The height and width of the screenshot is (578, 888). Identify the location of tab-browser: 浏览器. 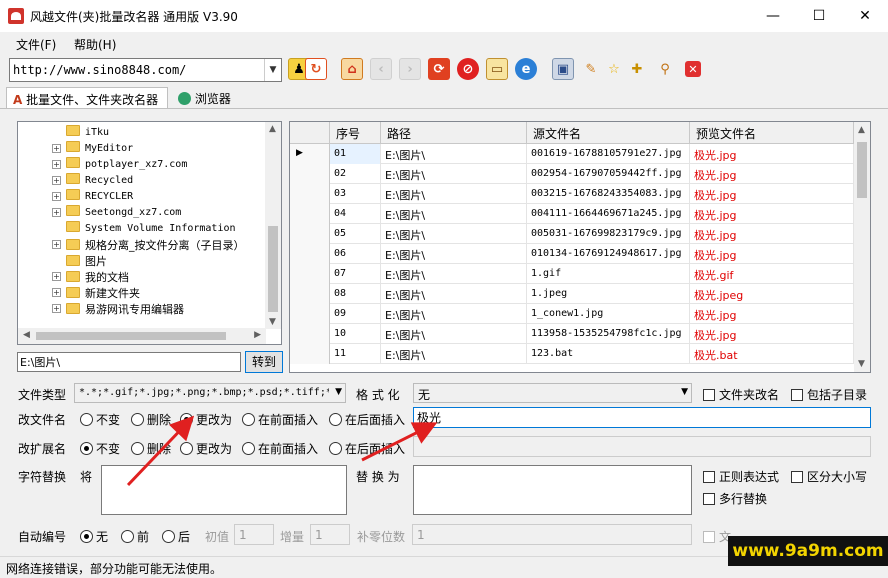
(205, 98).